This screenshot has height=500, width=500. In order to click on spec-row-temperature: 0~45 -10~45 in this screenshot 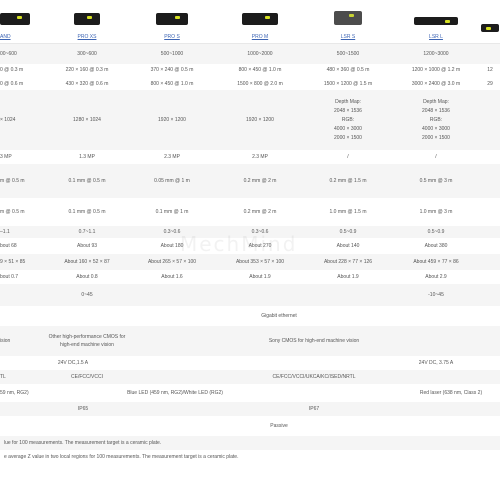, I will do `click(250, 295)`.